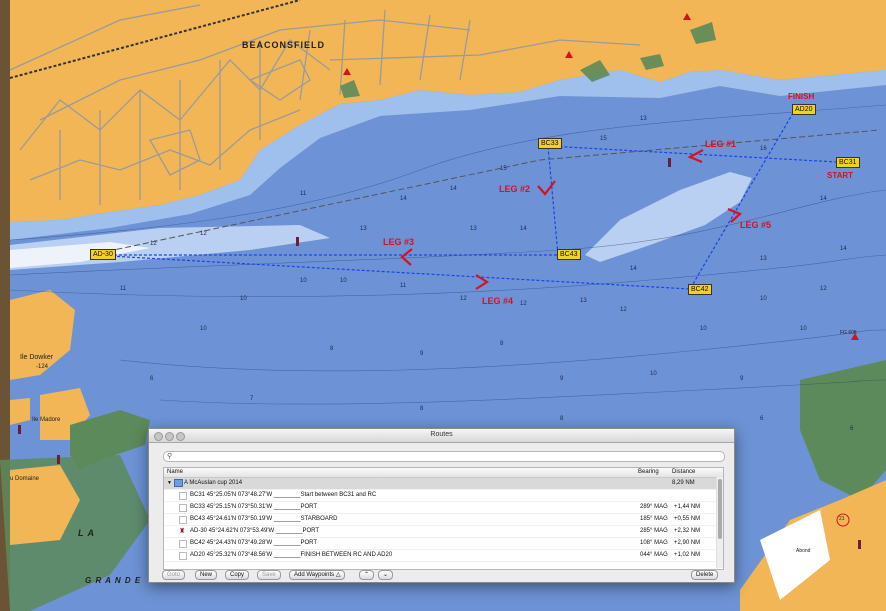  What do you see at coordinates (443, 484) in the screenshot?
I see `route-group-row: ▼ A McAuslan cup 2014 8,29 NM` at bounding box center [443, 484].